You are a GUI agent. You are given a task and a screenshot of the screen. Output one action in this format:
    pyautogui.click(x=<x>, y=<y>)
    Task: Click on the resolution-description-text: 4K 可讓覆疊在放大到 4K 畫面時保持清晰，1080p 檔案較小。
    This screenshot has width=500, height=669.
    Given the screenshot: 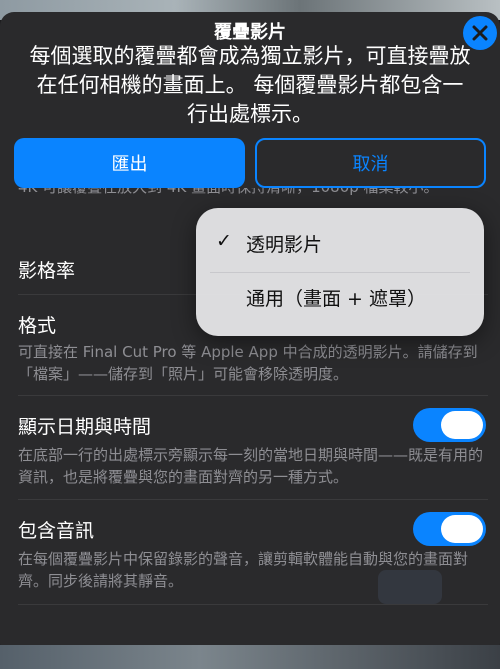 What is the action you would take?
    pyautogui.click(x=253, y=193)
    